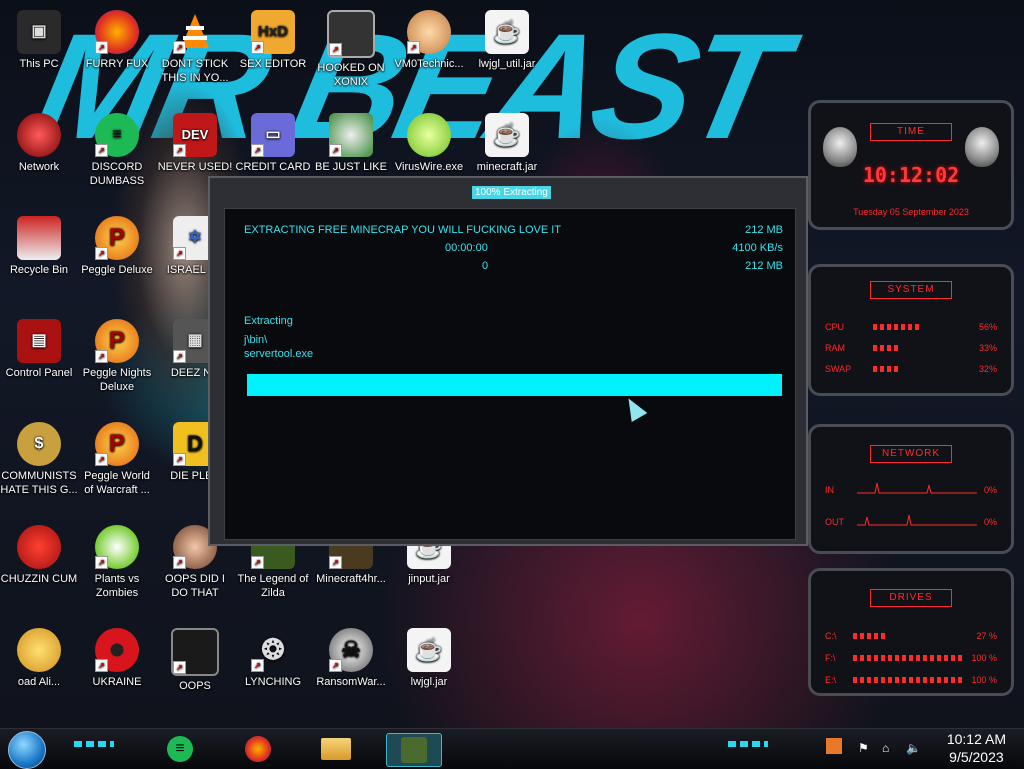 This screenshot has height=769, width=1024. Describe the element at coordinates (195, 652) in the screenshot. I see `monitor-icon: ↗` at that location.